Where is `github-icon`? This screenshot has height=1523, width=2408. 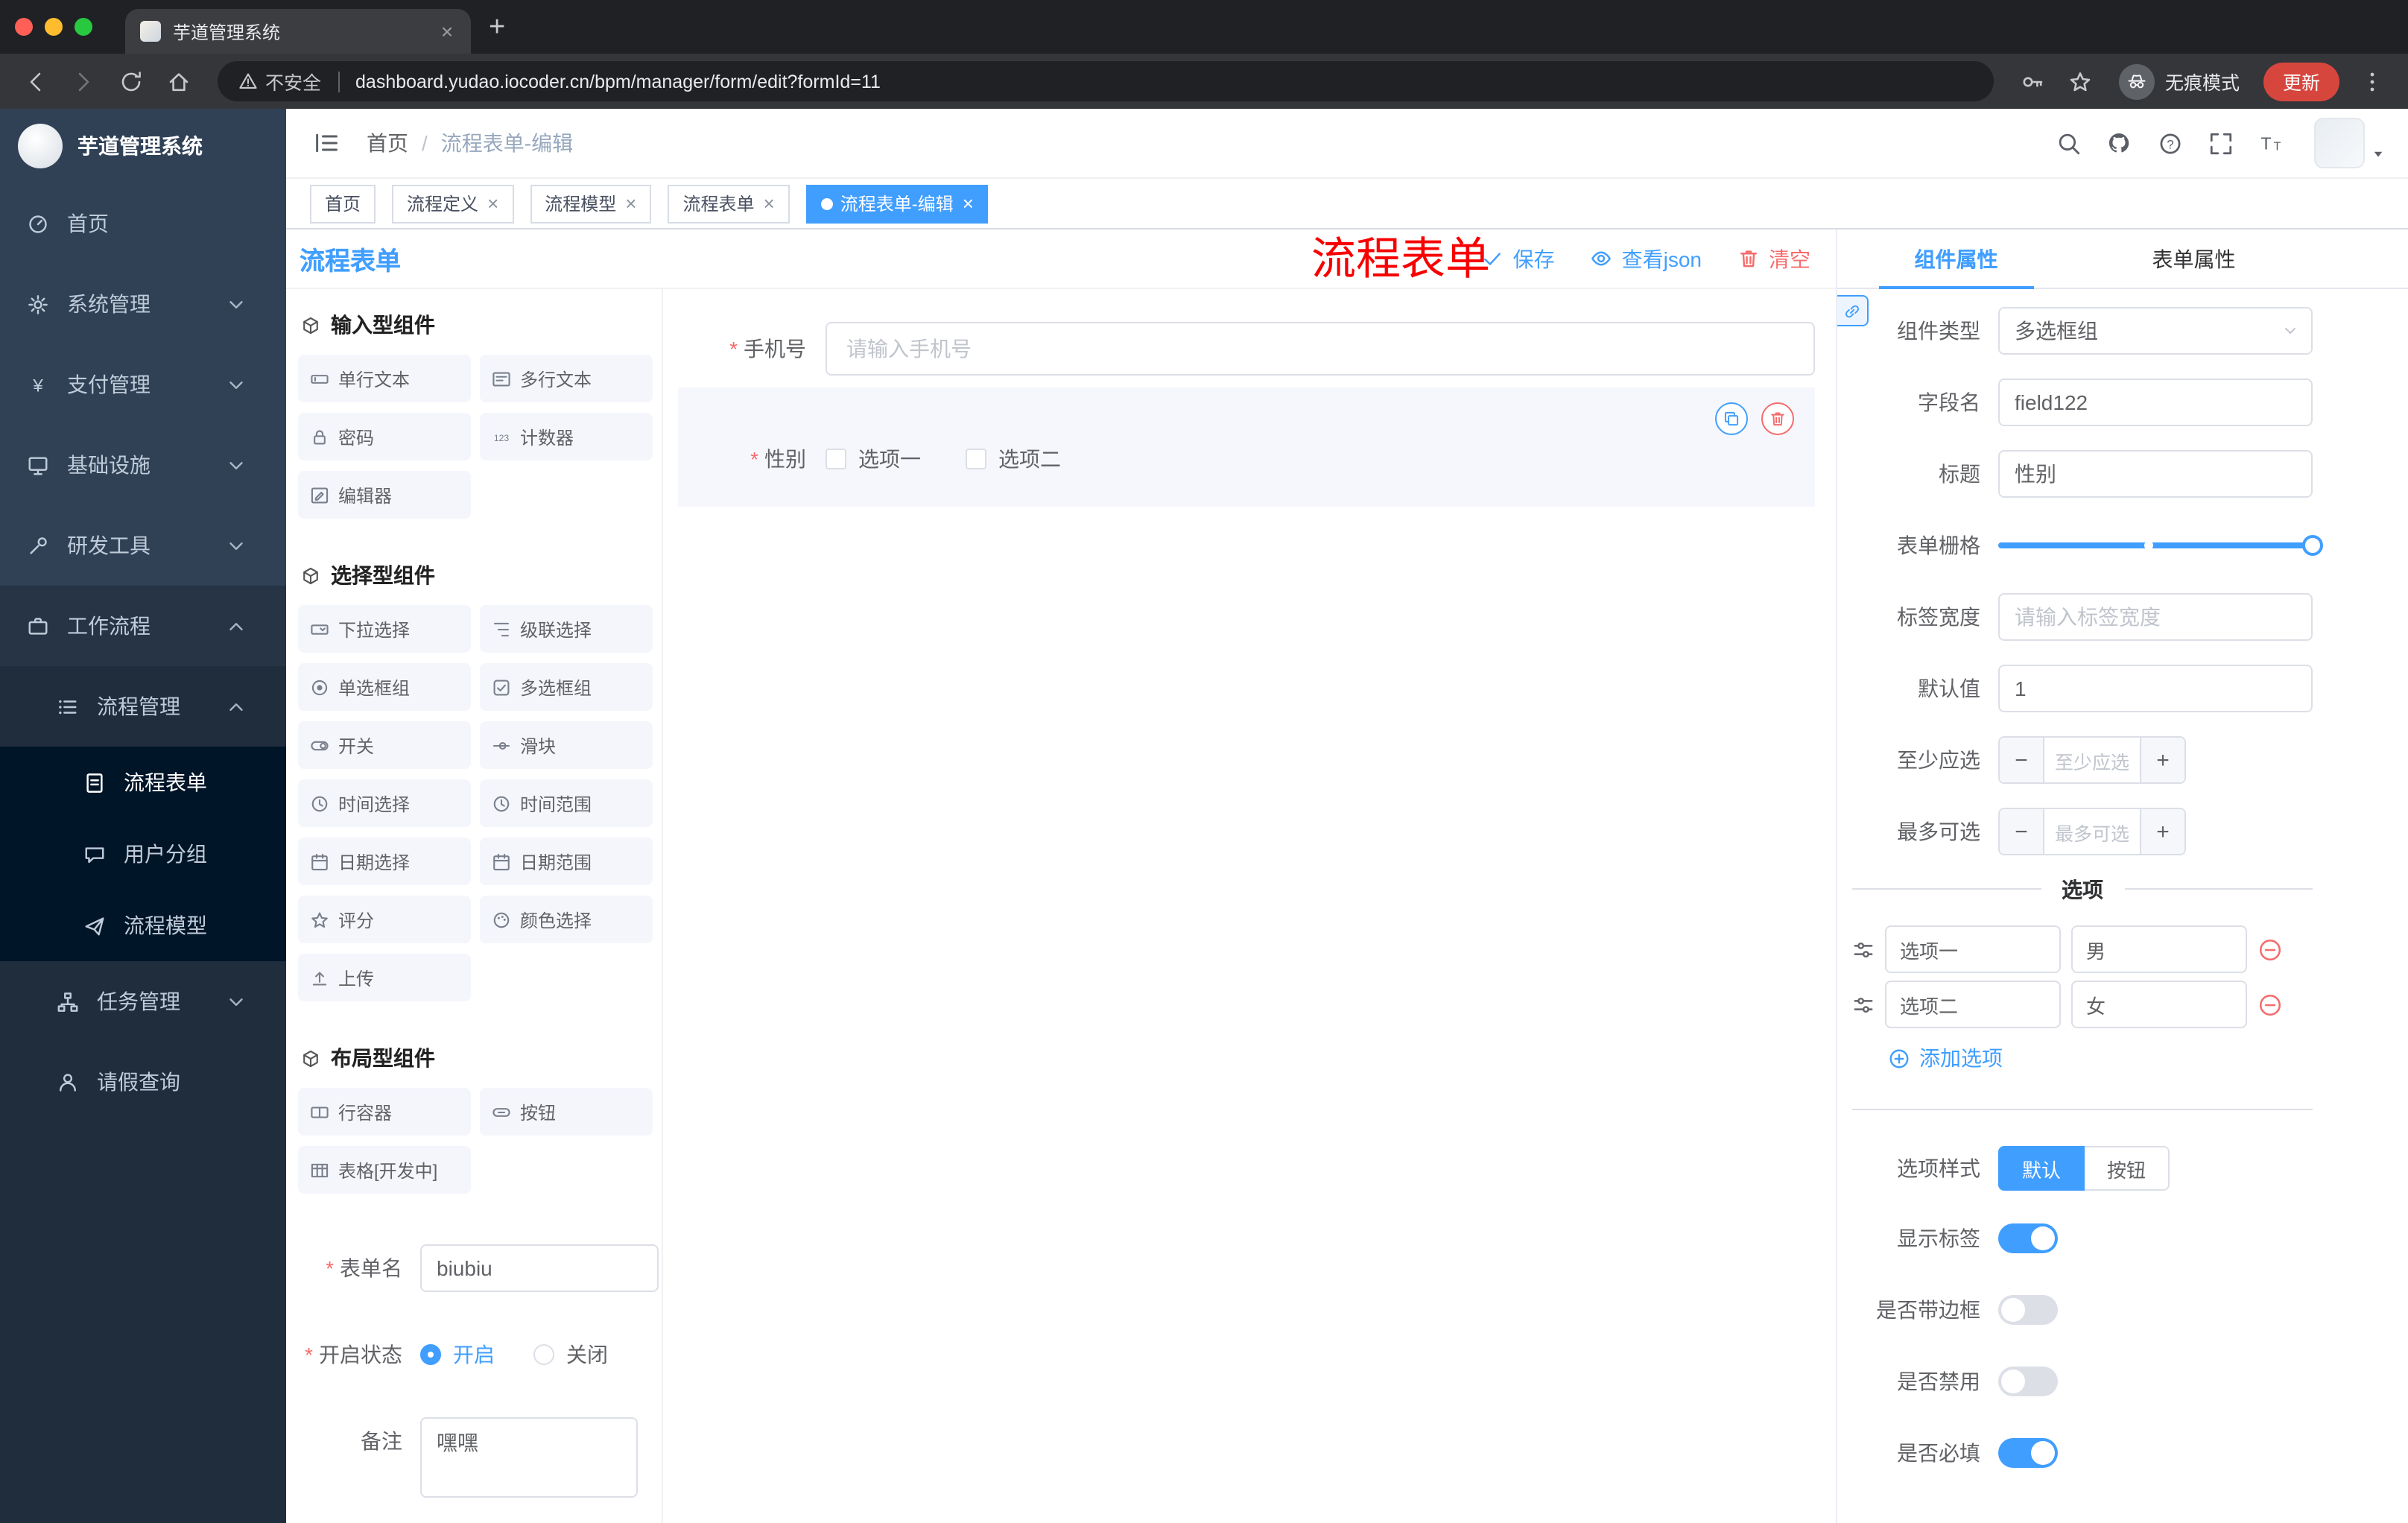
github-icon is located at coordinates (2119, 143).